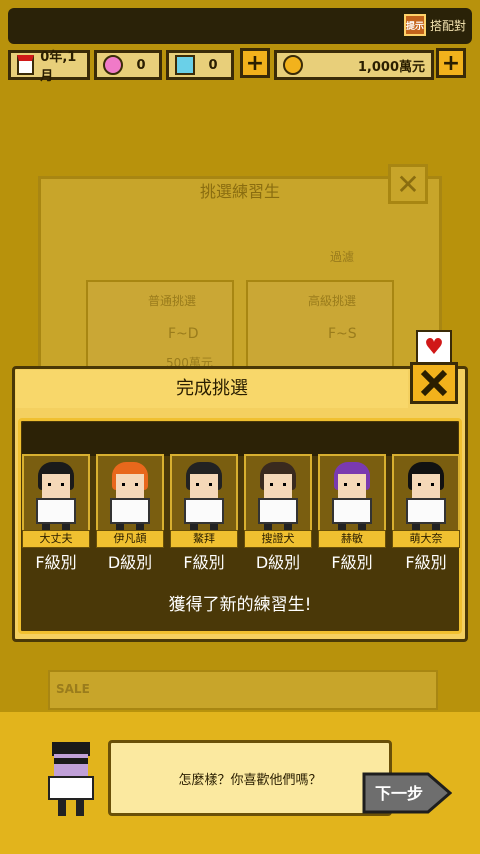  I want to click on pair-label: 搭配對, so click(447, 25).